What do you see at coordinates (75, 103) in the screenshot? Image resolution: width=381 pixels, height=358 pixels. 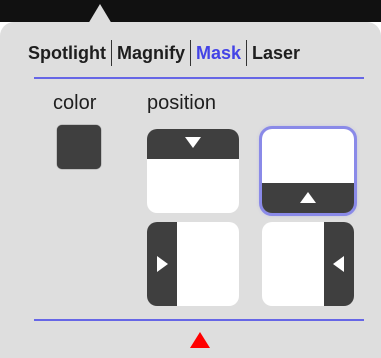 I see `color-label: color` at bounding box center [75, 103].